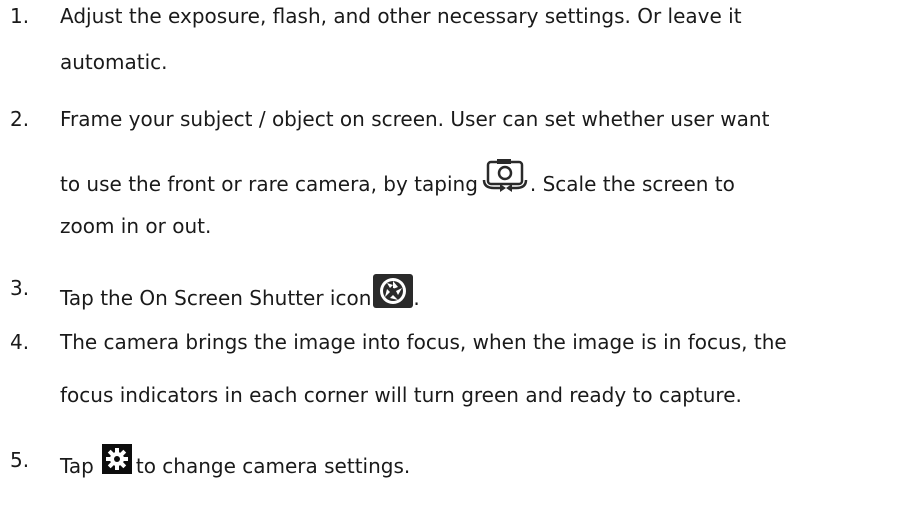 This screenshot has height=524, width=910. I want to click on camera-switch-icon, so click(505, 175).